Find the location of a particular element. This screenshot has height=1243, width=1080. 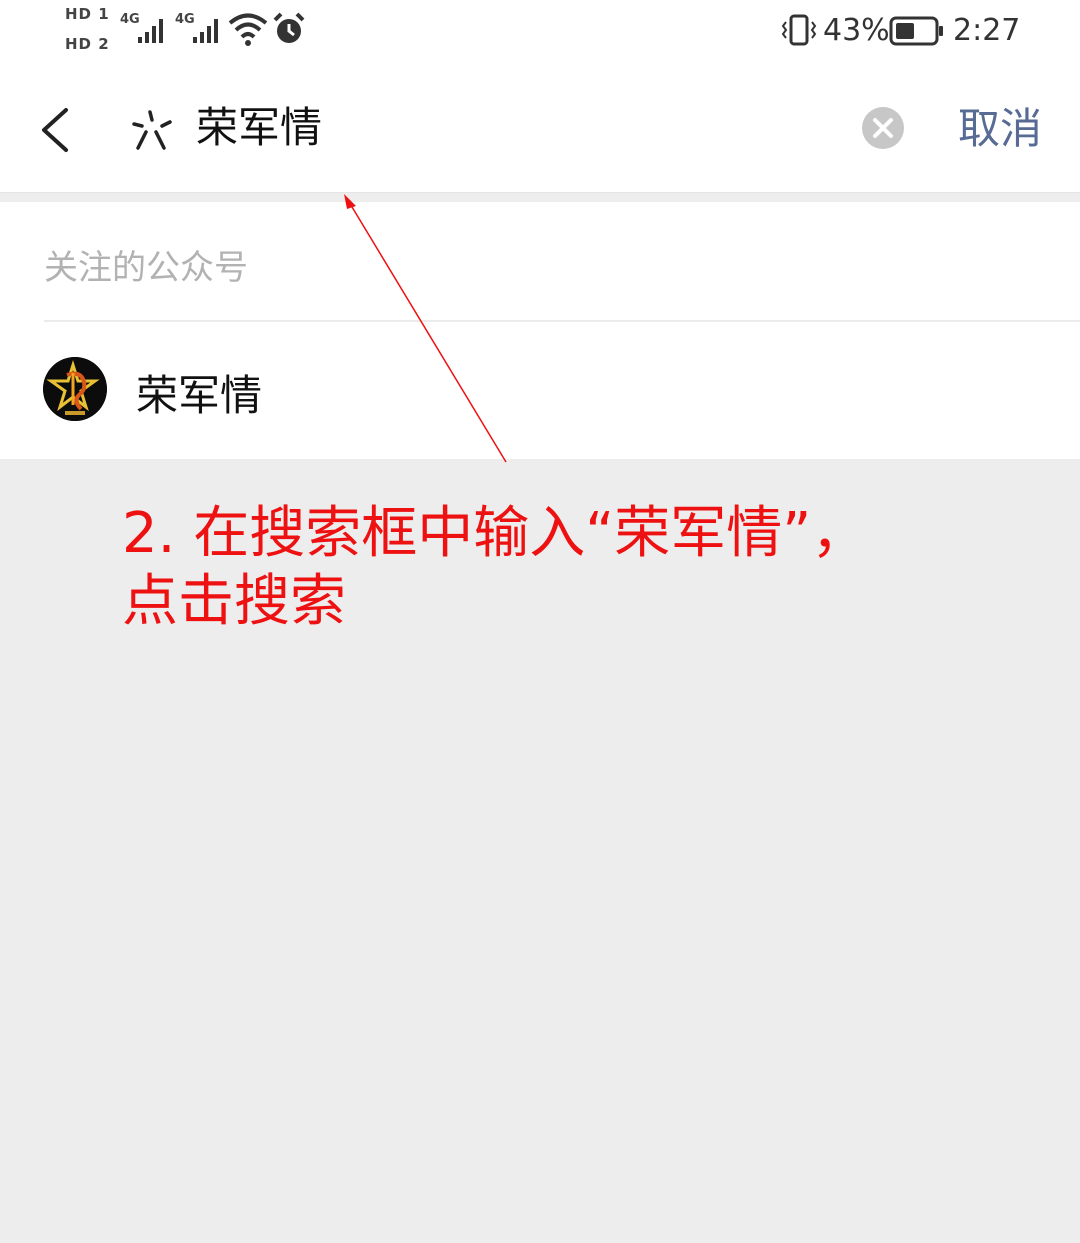

clock: 2:27 is located at coordinates (987, 30).